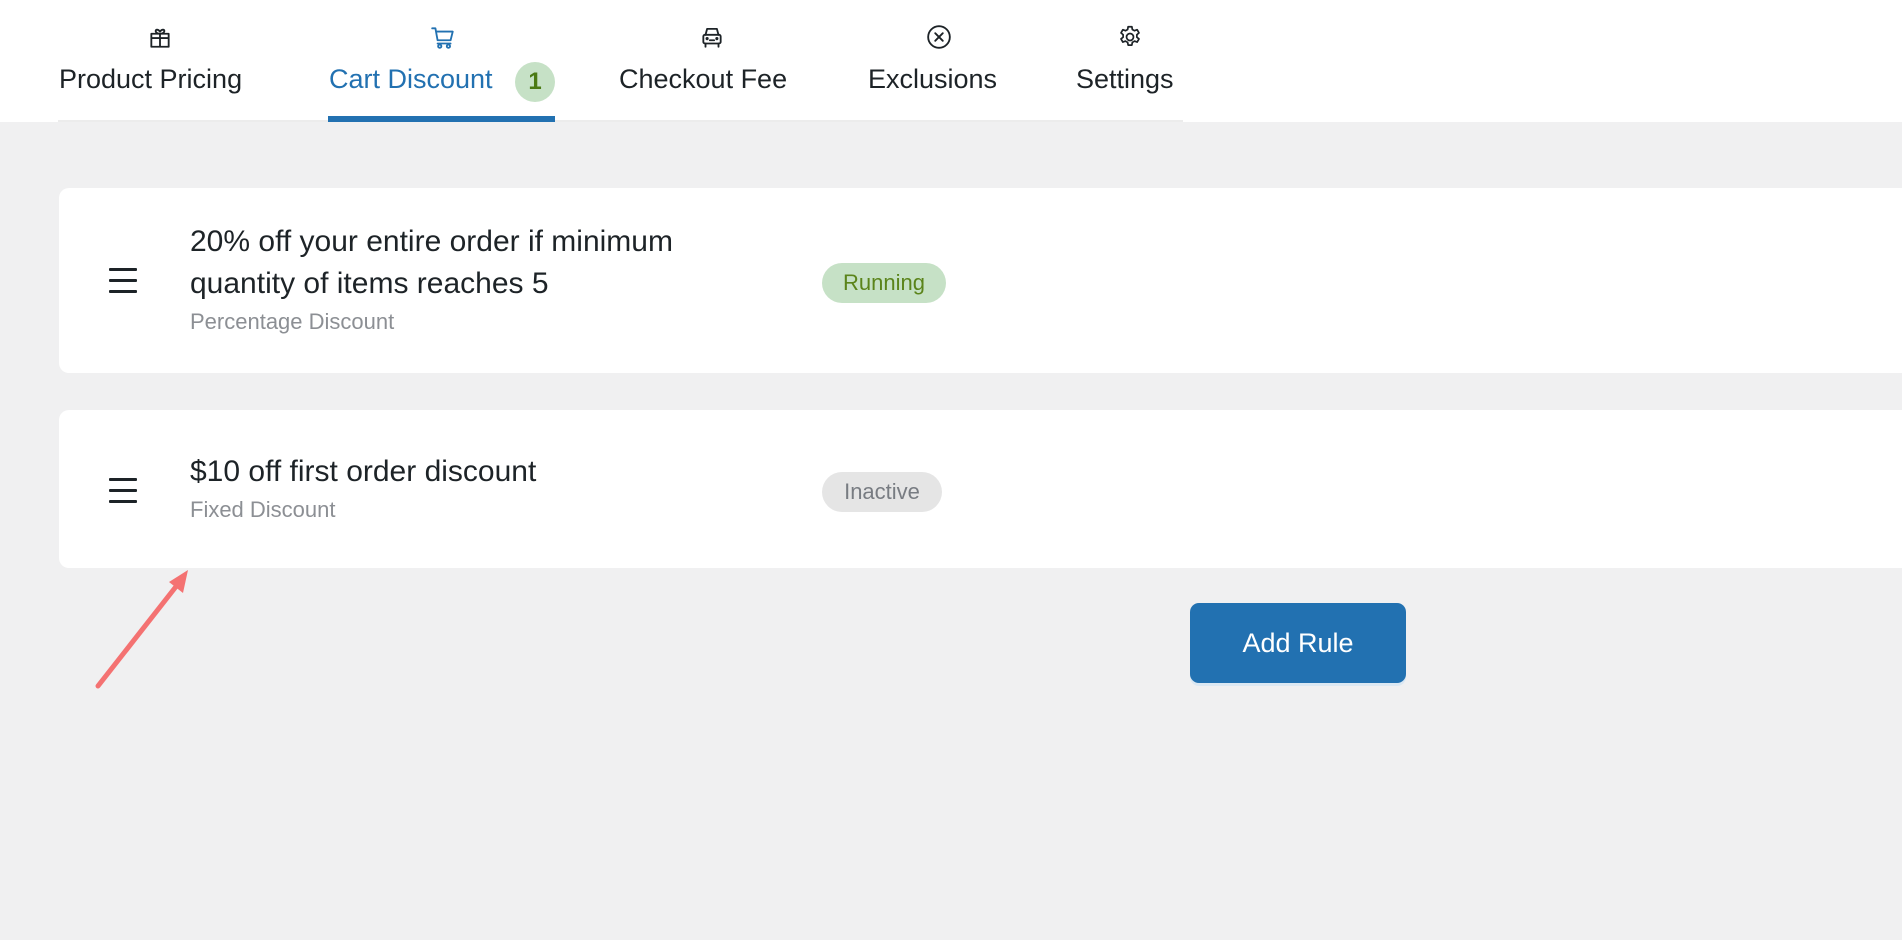  I want to click on active-tab-indicator, so click(441, 119).